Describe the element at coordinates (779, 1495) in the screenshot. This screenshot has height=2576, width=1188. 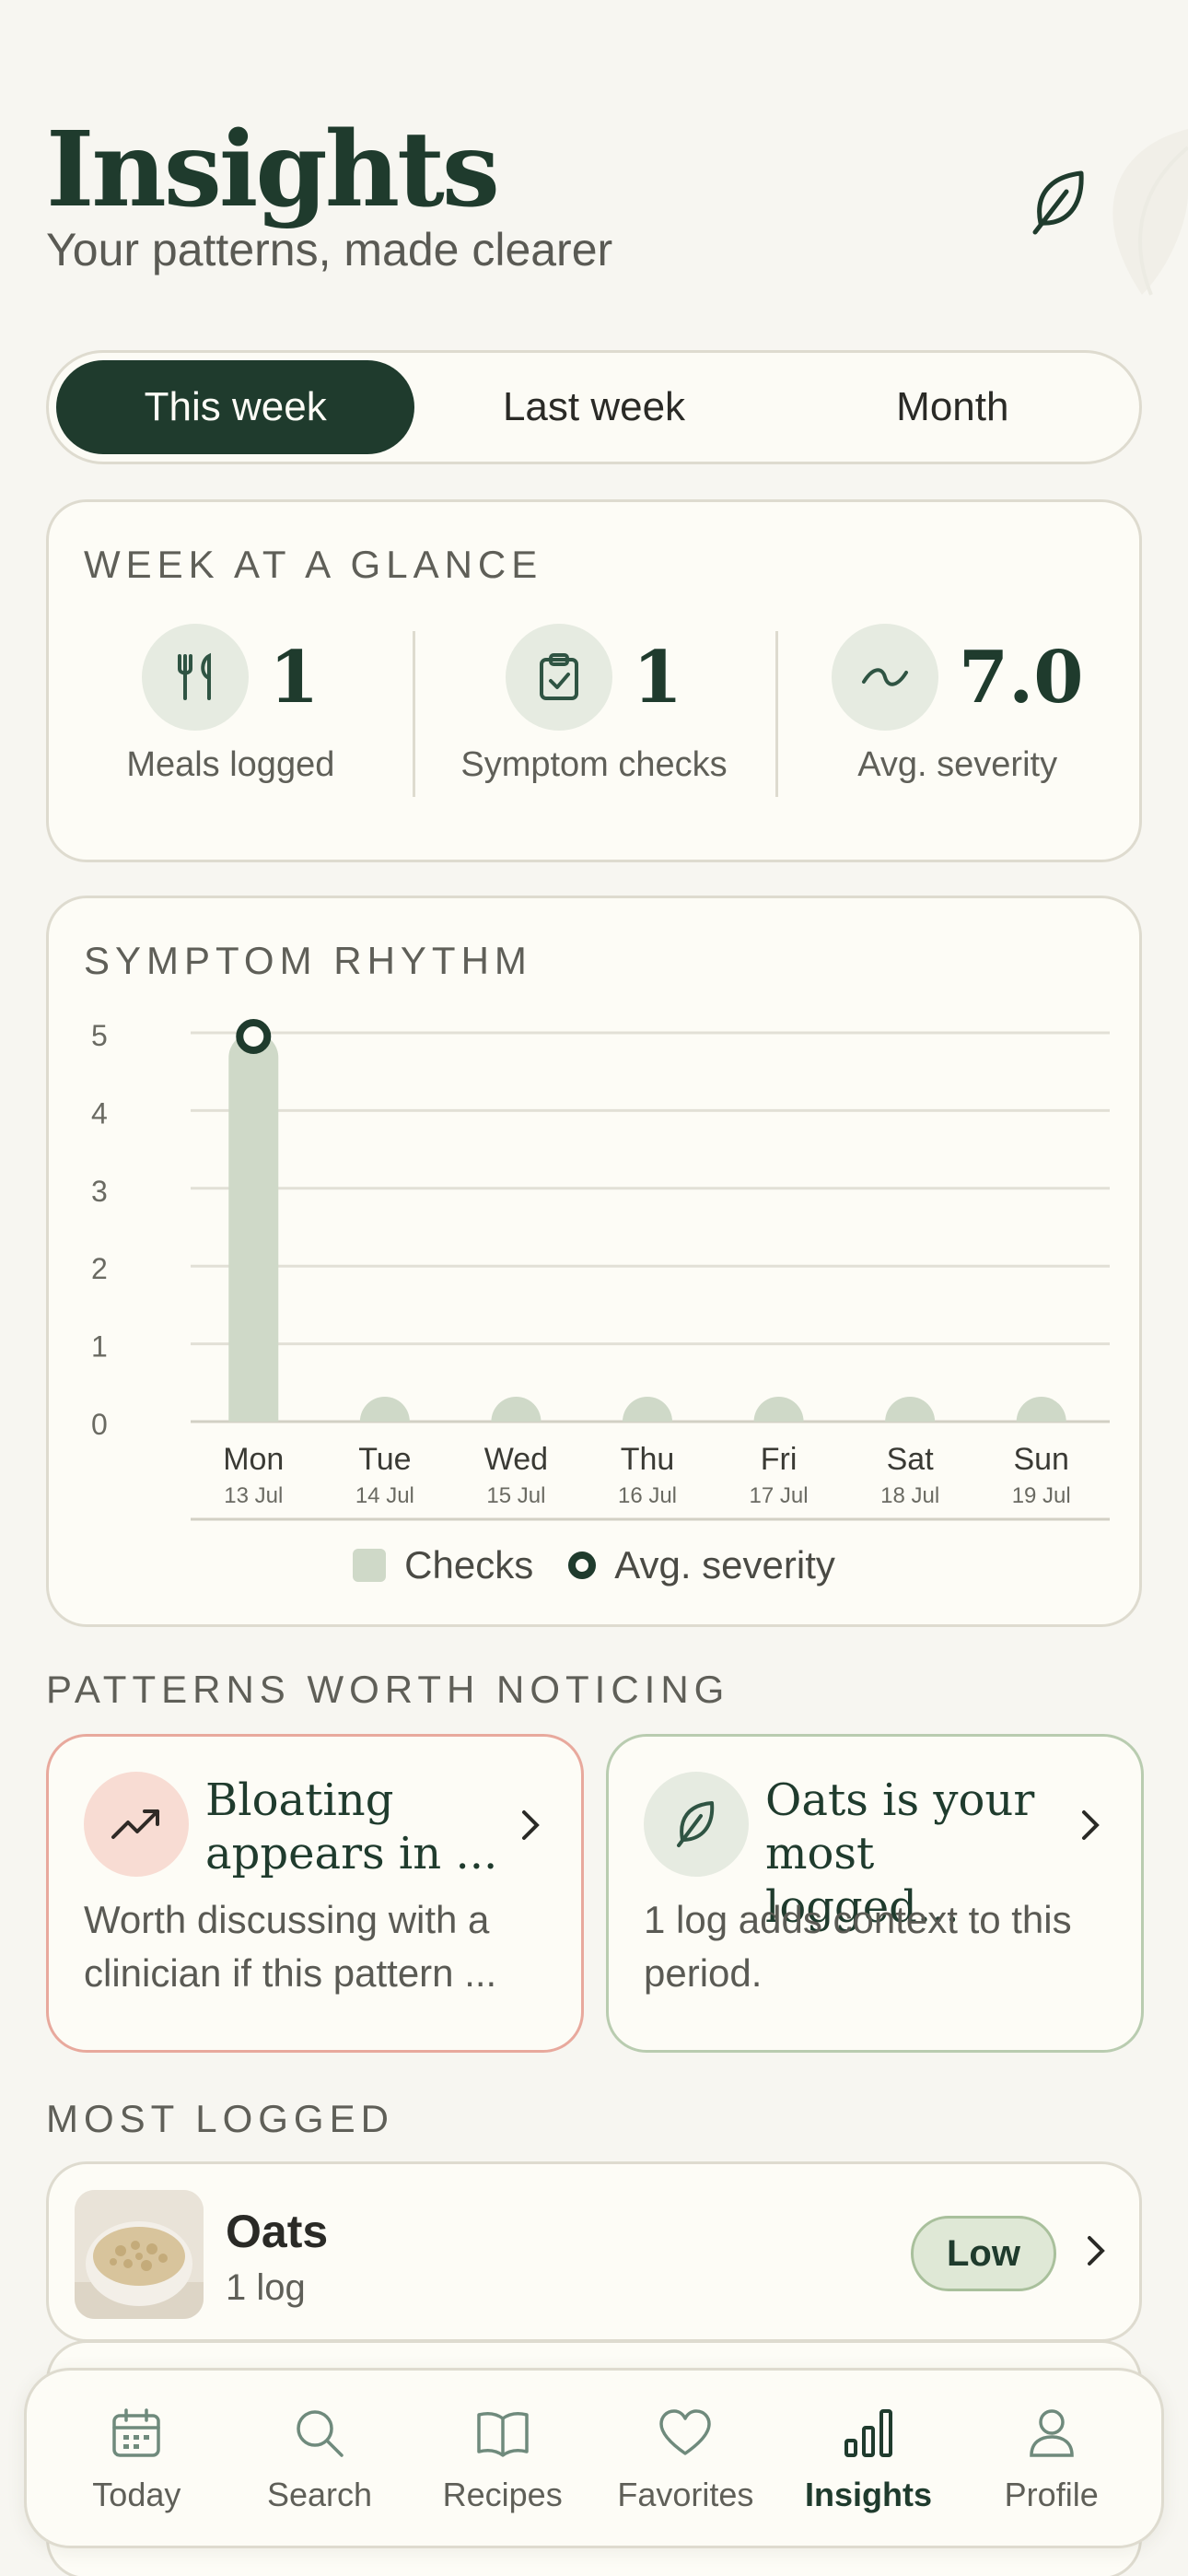
I see `x-tick-date: 17 Jul` at that location.